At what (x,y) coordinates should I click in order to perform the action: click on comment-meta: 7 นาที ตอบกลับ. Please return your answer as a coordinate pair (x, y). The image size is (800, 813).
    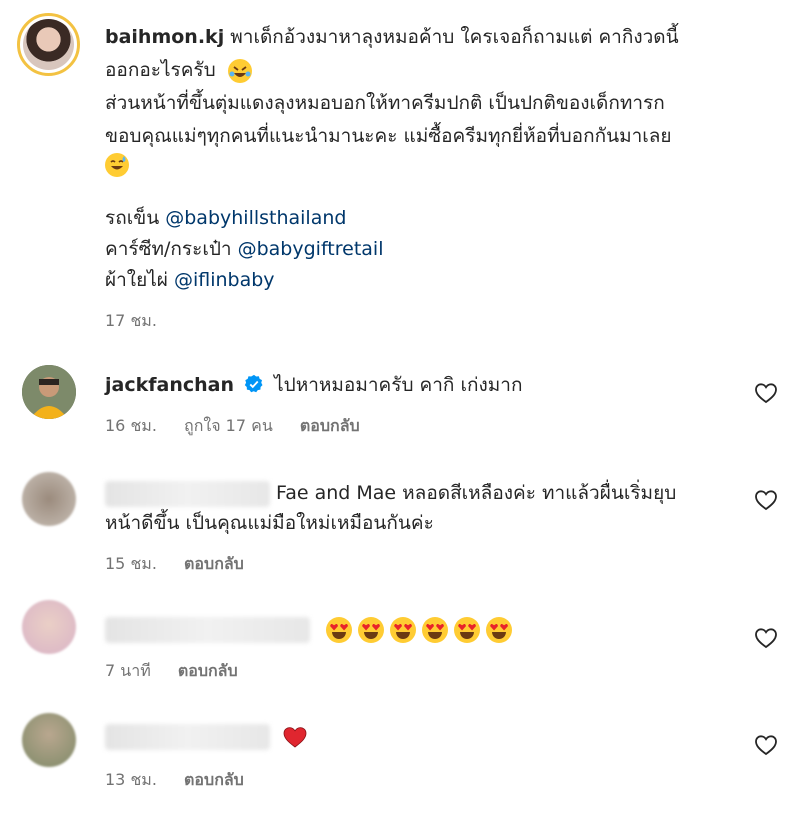
    Looking at the image, I should click on (182, 671).